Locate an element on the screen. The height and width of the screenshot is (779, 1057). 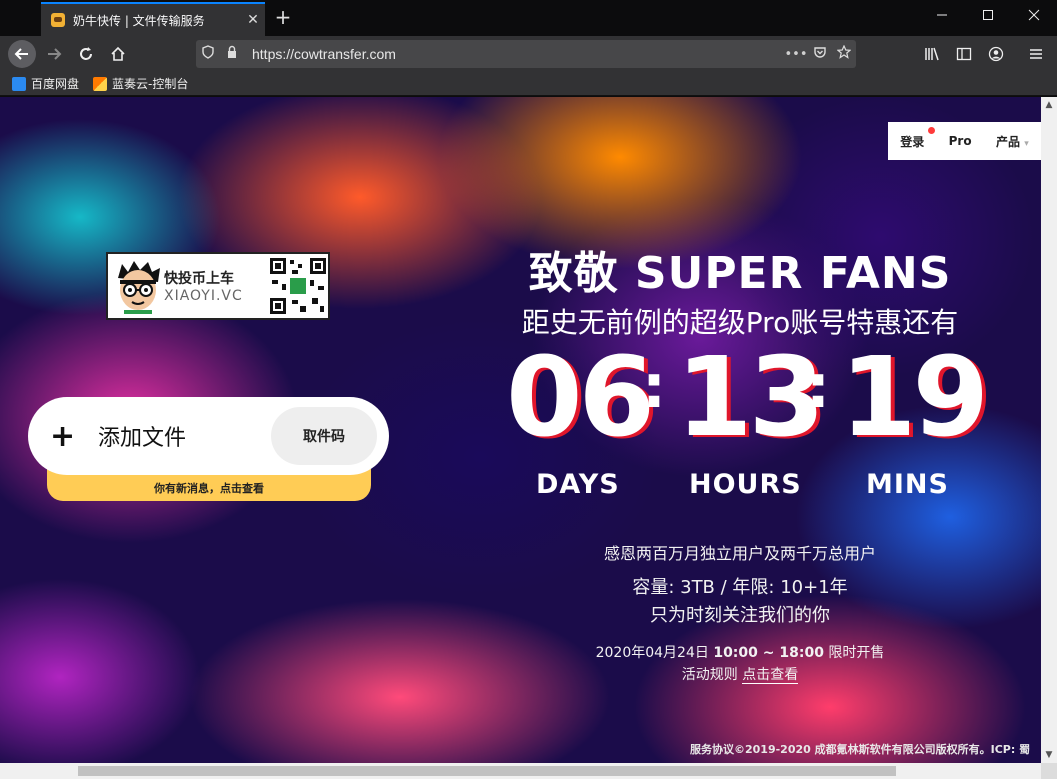
reload-button is located at coordinates (86, 54).